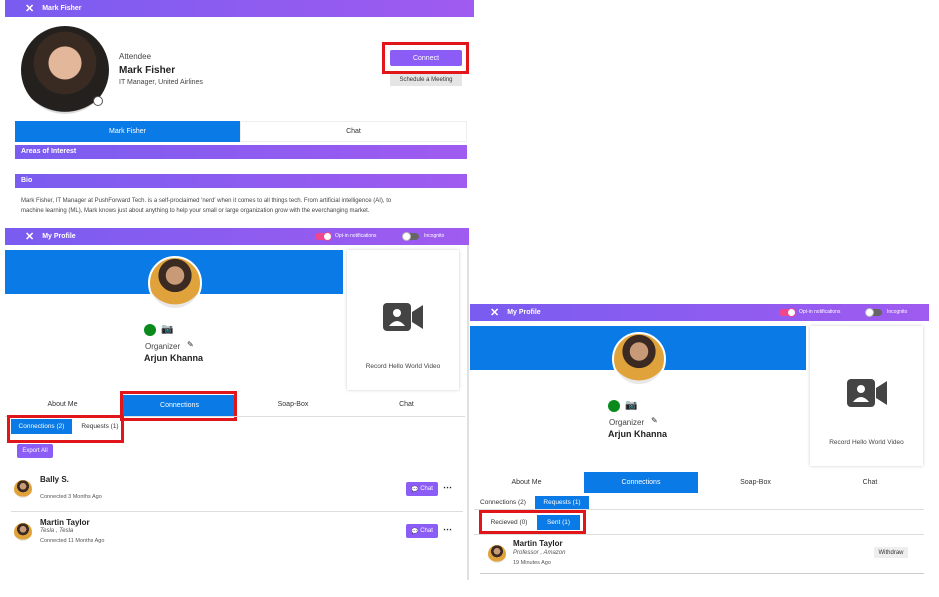 The width and height of the screenshot is (939, 597). Describe the element at coordinates (65, 429) in the screenshot. I see `highlight-subtabs` at that location.